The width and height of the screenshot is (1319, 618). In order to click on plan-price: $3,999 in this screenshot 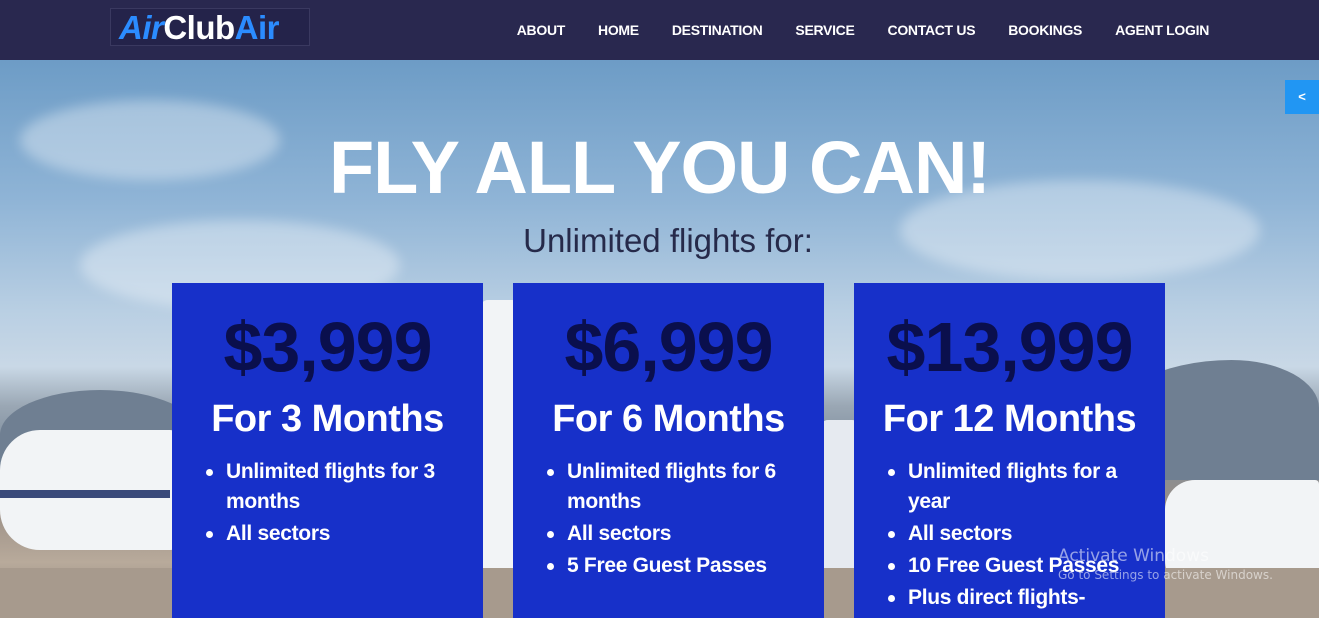, I will do `click(327, 347)`.